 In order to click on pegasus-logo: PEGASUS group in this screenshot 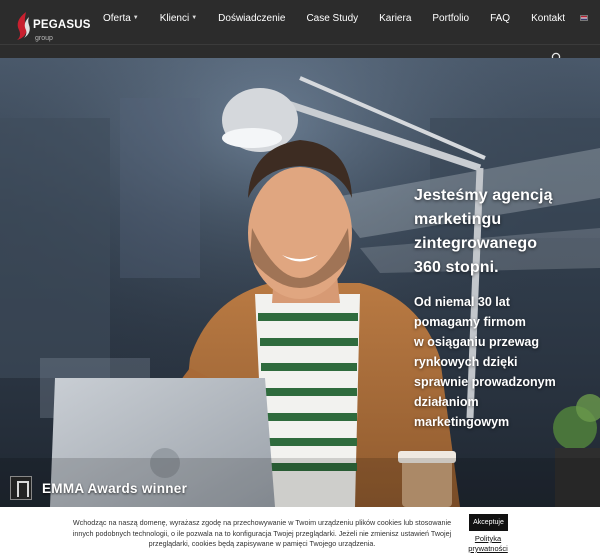, I will do `click(54, 29)`.